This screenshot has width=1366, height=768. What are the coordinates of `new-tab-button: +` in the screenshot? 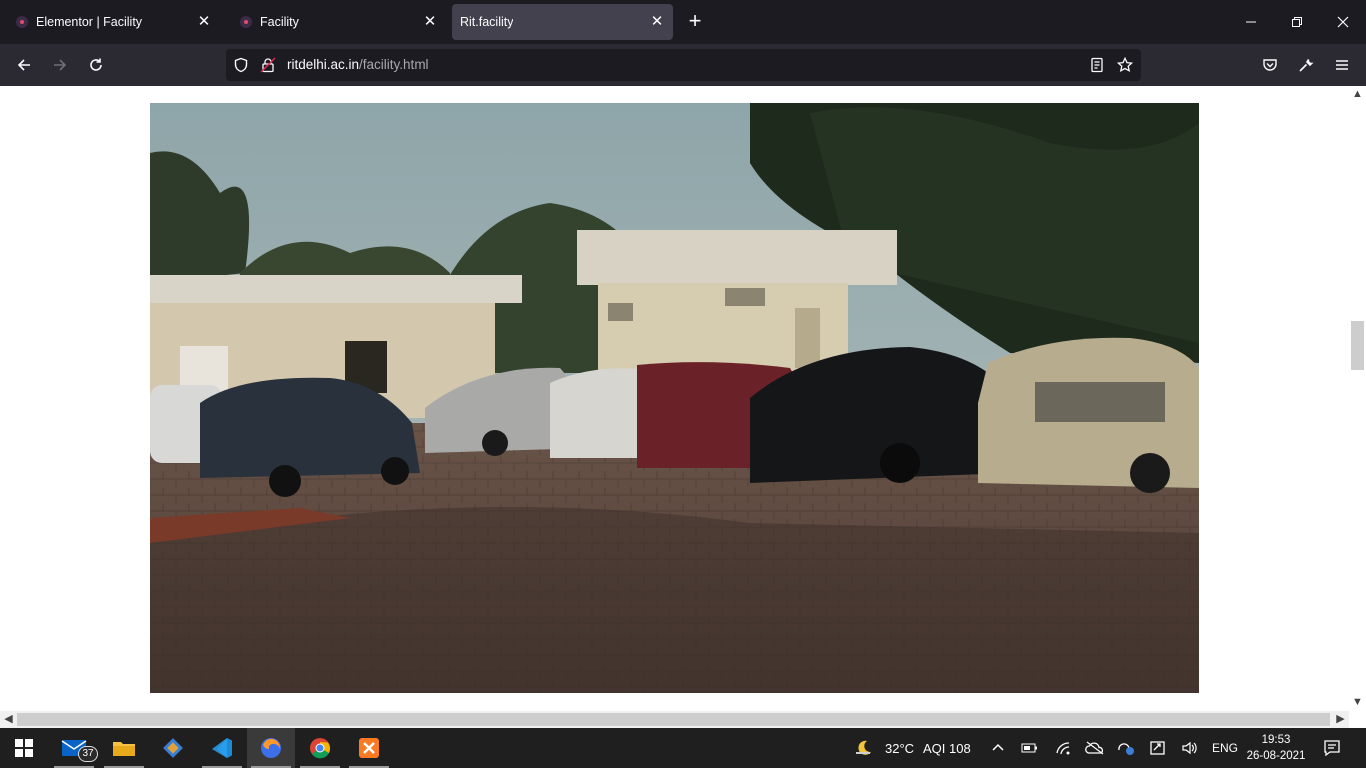 It's located at (695, 22).